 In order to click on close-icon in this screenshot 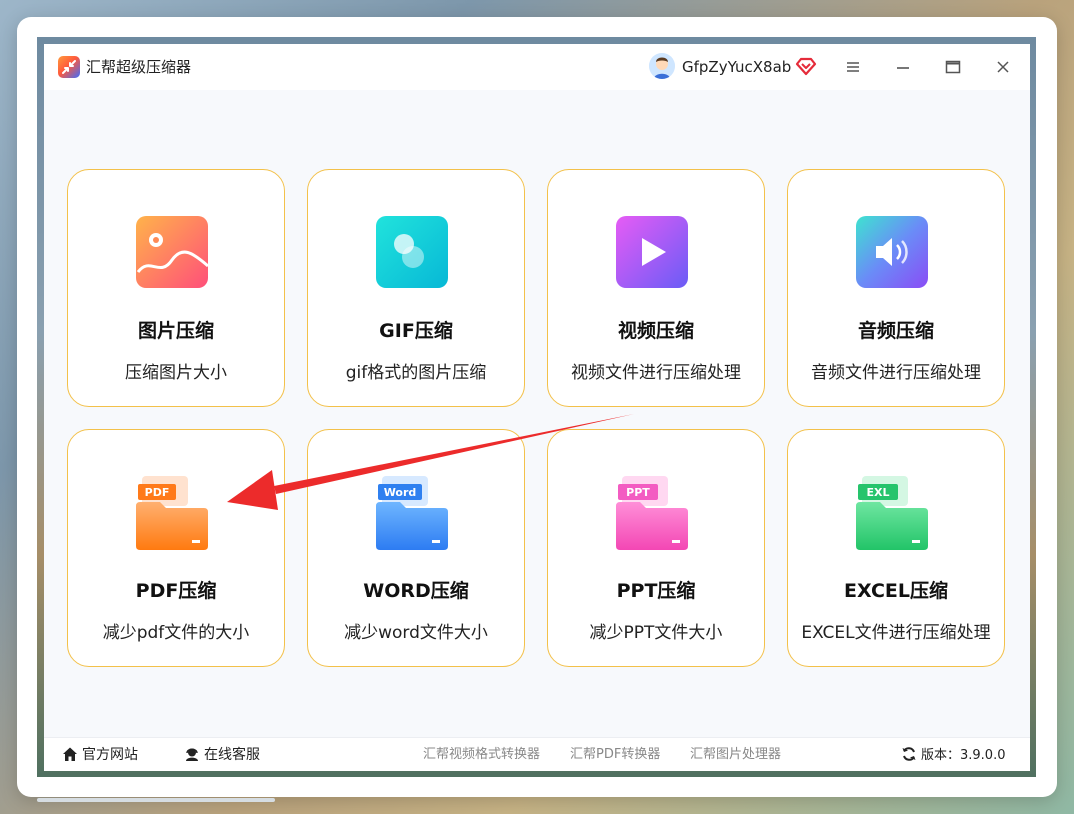, I will do `click(1003, 67)`.